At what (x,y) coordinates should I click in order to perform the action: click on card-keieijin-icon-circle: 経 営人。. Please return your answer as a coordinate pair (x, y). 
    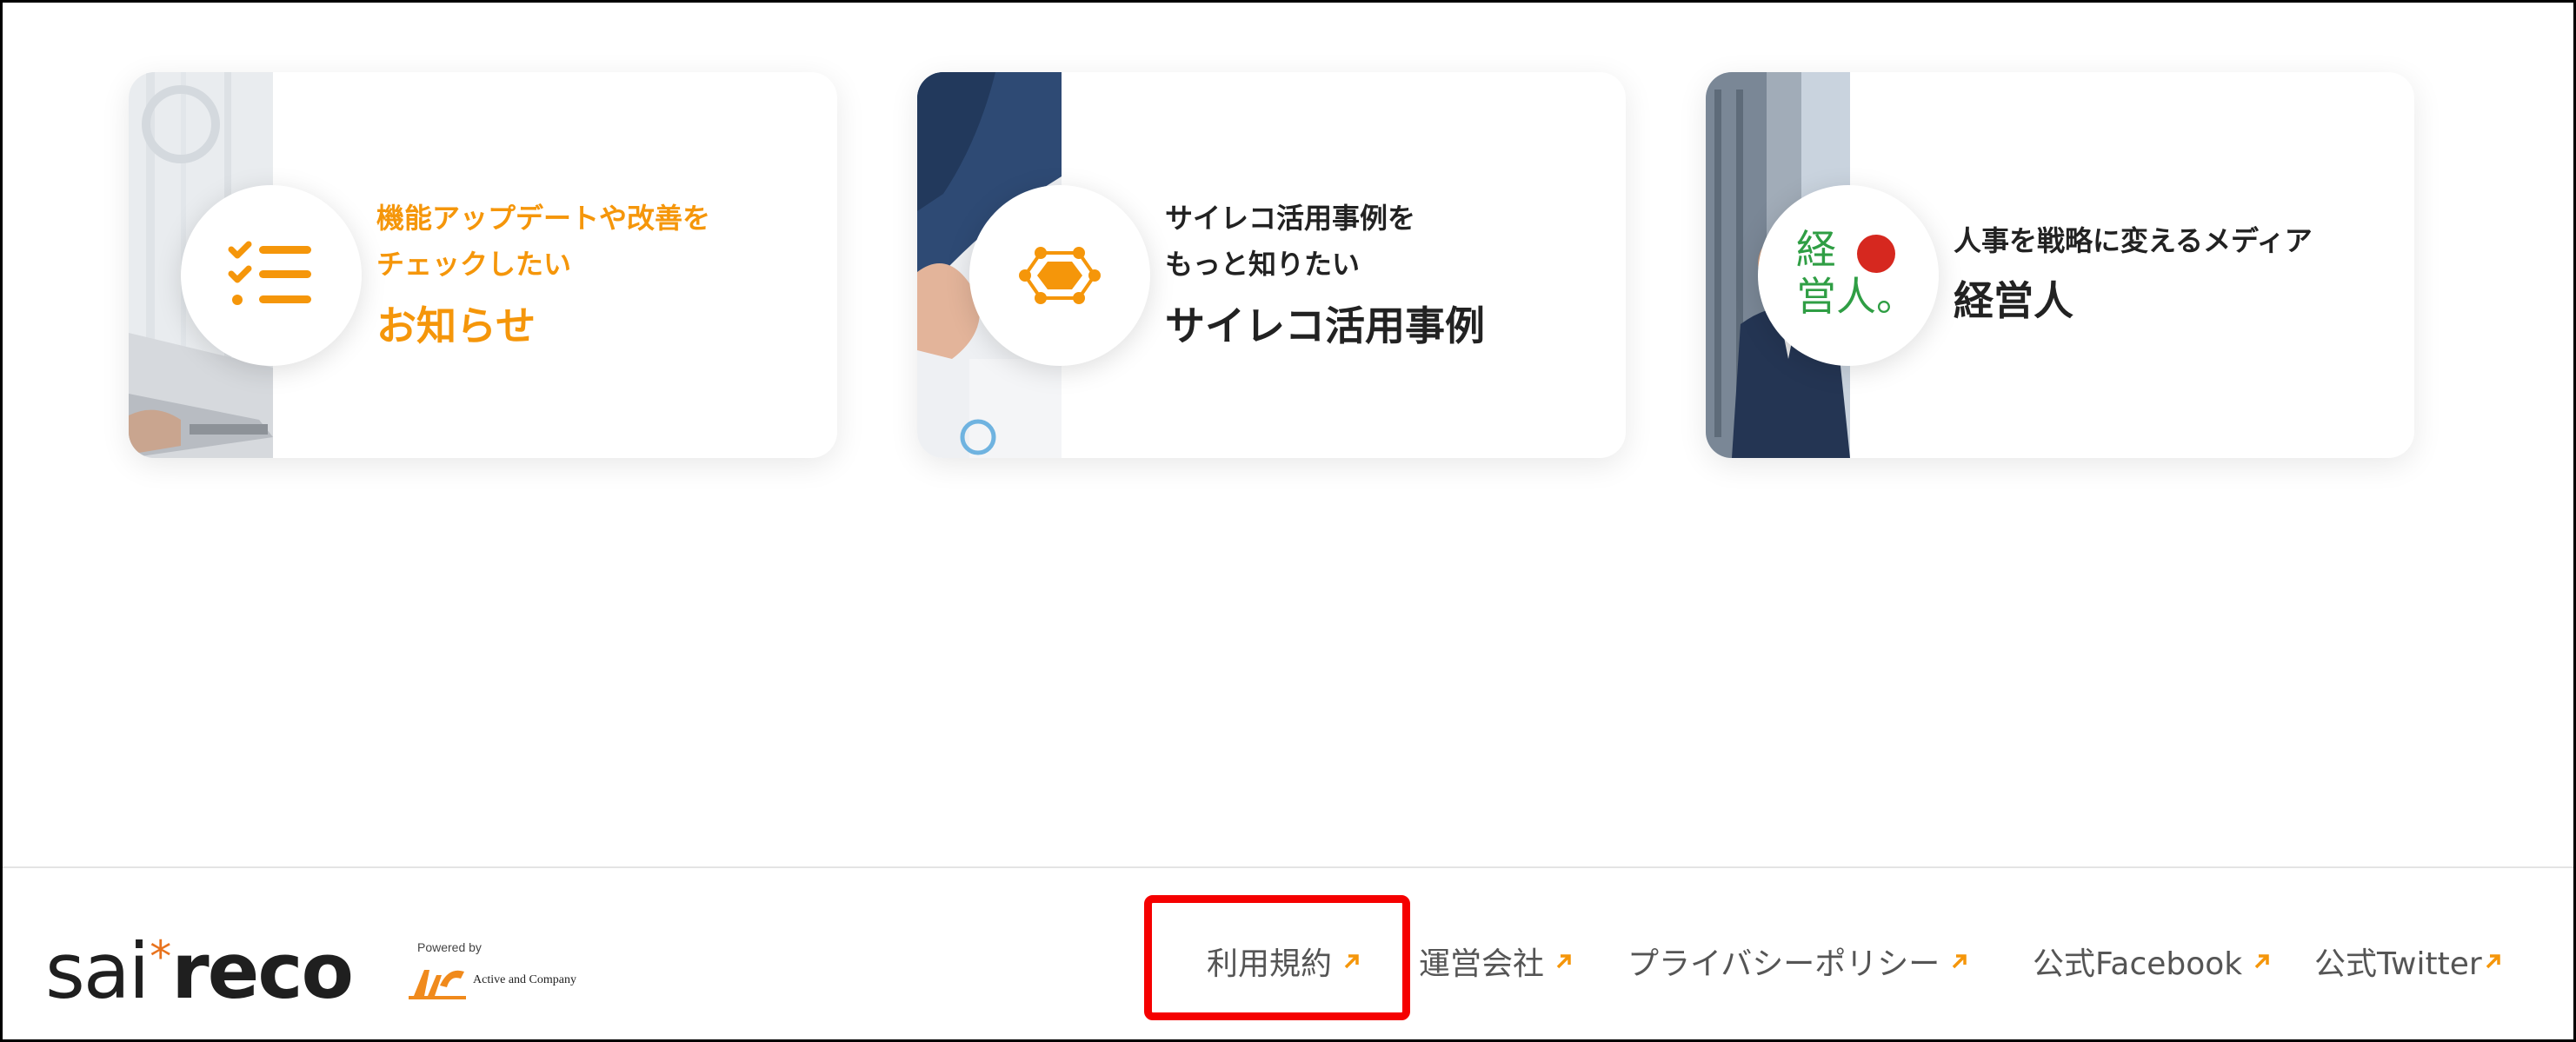
    Looking at the image, I should click on (1848, 275).